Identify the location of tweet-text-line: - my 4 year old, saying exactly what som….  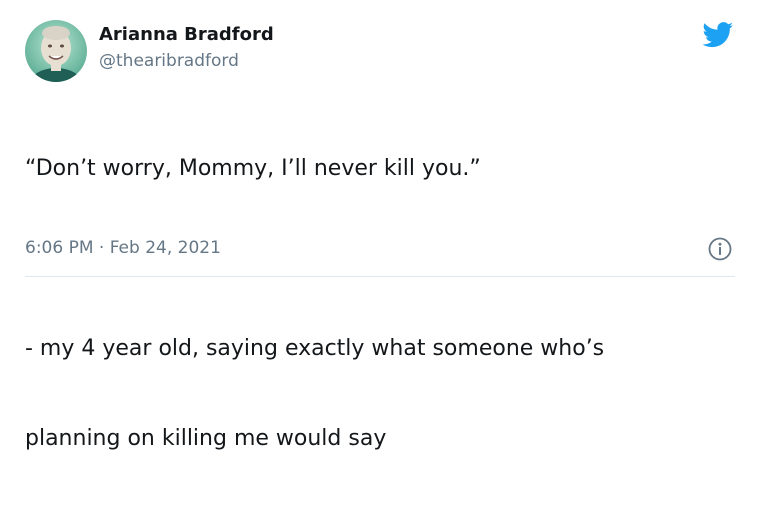
(315, 348).